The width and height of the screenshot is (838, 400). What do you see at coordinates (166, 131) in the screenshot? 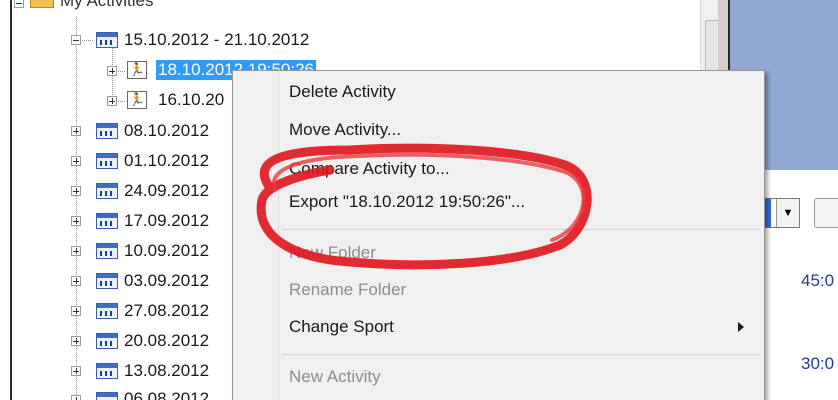
I see `tree-week-item: 08.10.2012` at bounding box center [166, 131].